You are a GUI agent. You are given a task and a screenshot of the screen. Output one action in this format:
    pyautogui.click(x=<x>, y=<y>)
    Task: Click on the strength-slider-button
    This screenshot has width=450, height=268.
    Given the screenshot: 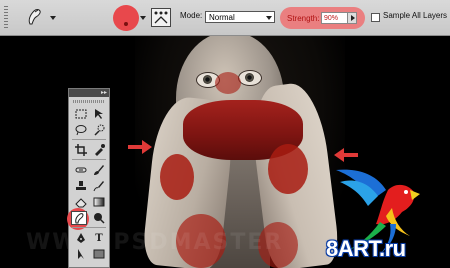 What is the action you would take?
    pyautogui.click(x=352, y=18)
    